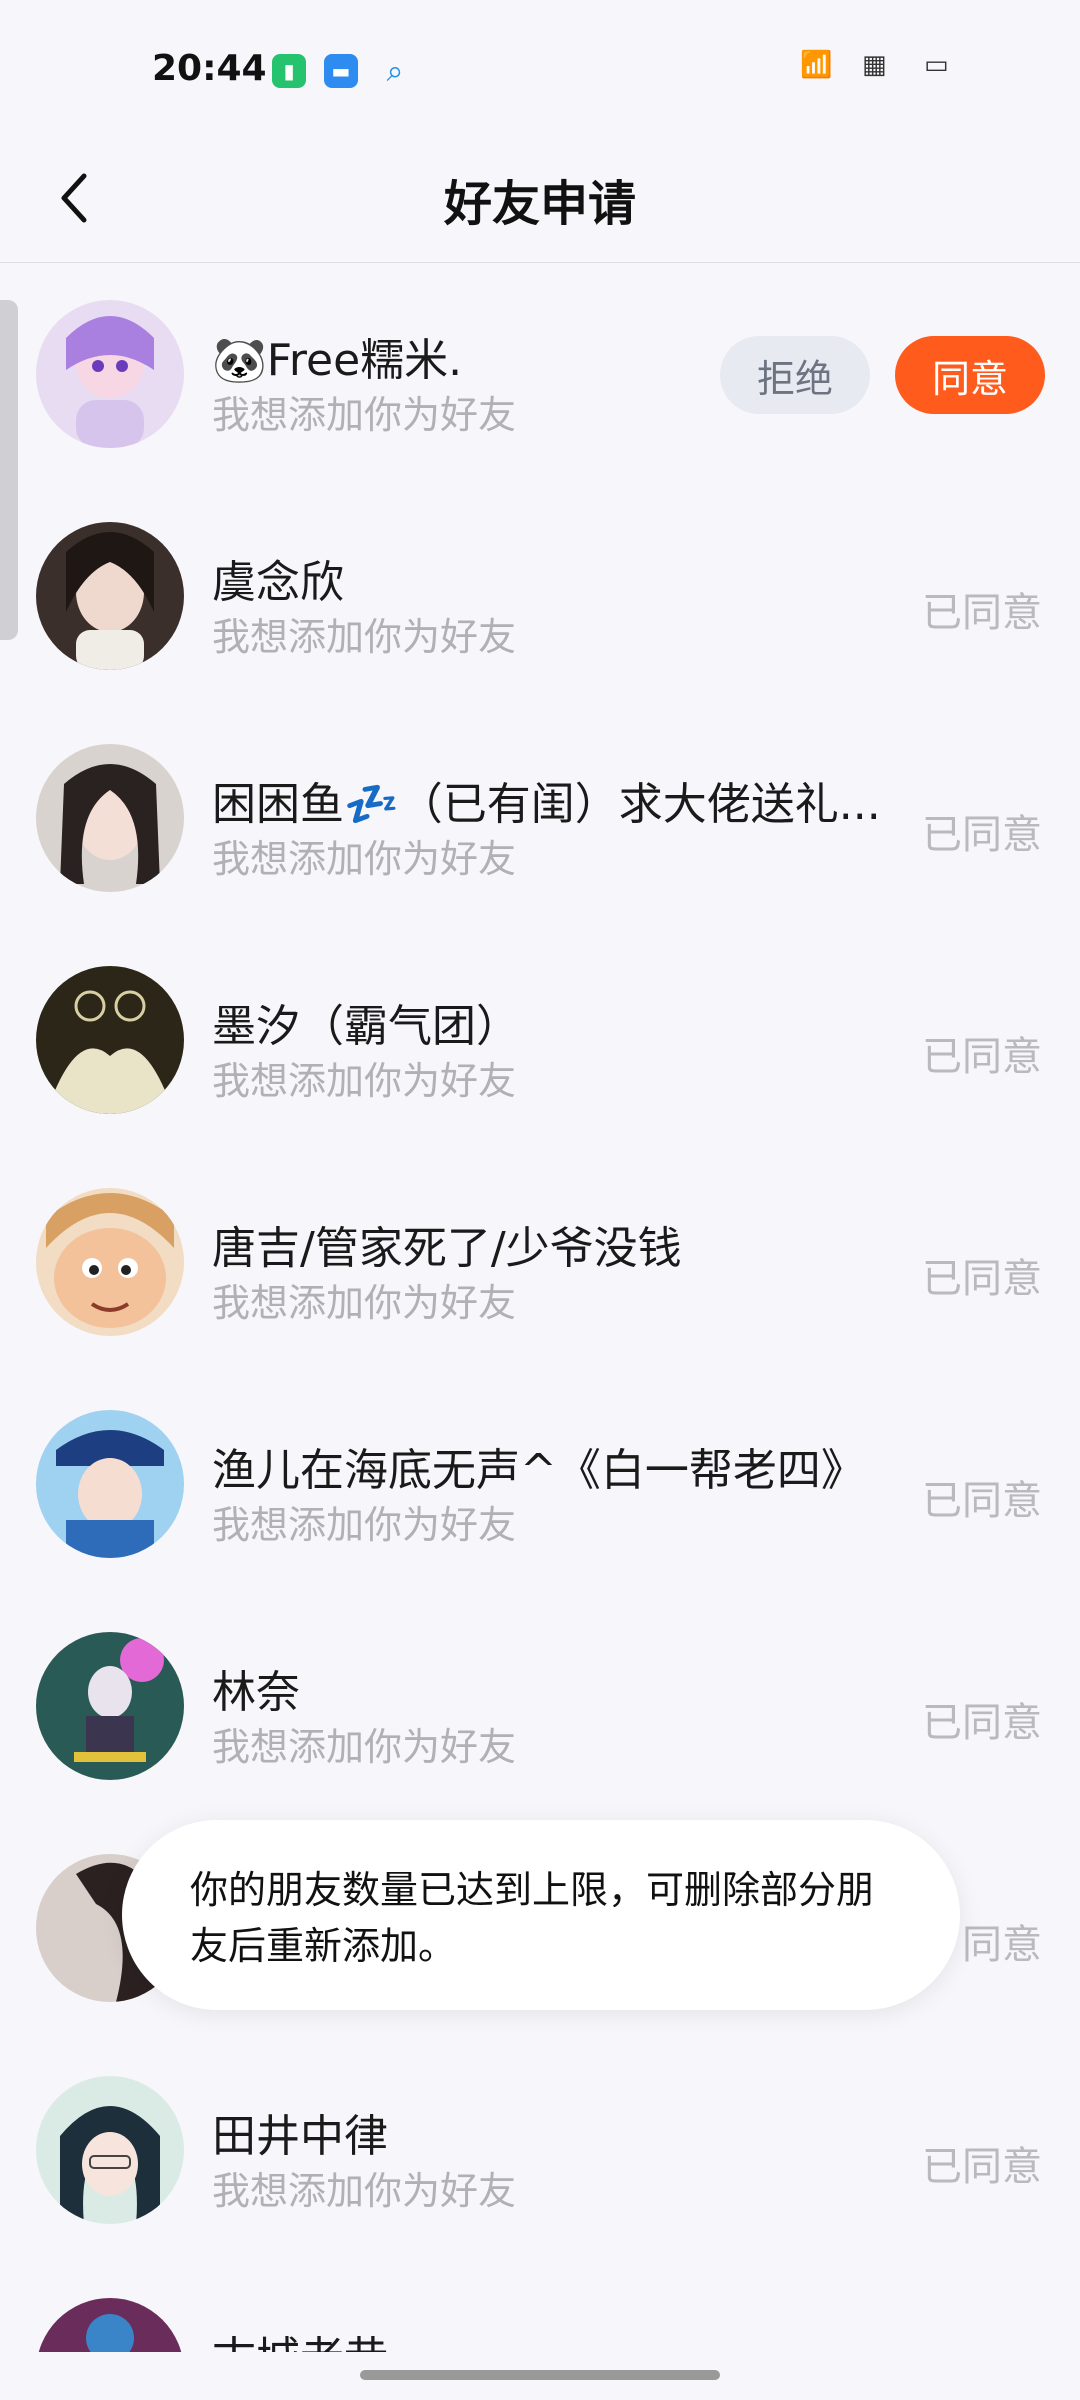  What do you see at coordinates (289, 71) in the screenshot?
I see `battery-app-icon: ▮` at bounding box center [289, 71].